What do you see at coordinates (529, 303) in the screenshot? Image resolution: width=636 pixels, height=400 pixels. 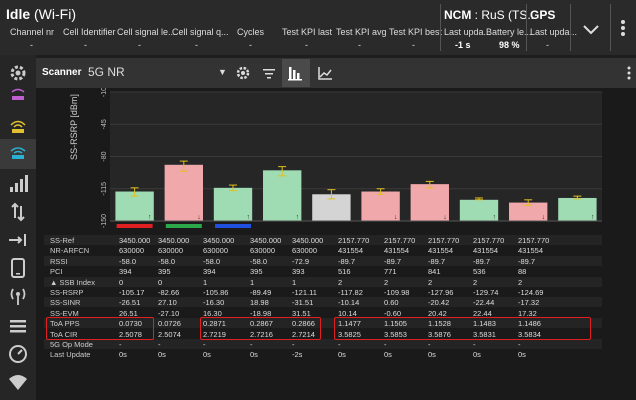 I see `table-cell: -17.32` at bounding box center [529, 303].